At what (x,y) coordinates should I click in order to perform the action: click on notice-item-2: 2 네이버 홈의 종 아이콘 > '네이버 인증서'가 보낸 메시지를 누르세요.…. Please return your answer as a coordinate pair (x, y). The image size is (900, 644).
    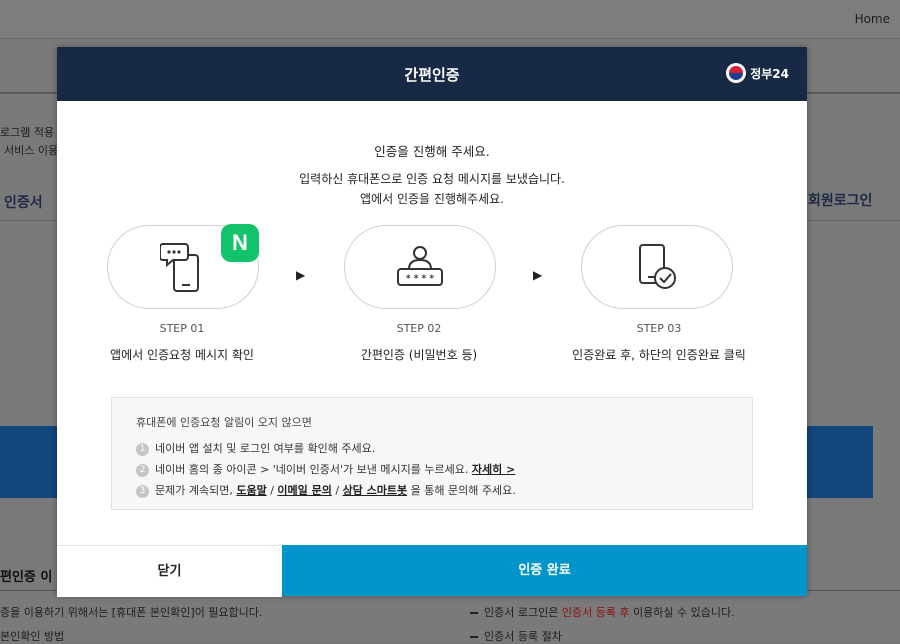
    Looking at the image, I should click on (325, 469).